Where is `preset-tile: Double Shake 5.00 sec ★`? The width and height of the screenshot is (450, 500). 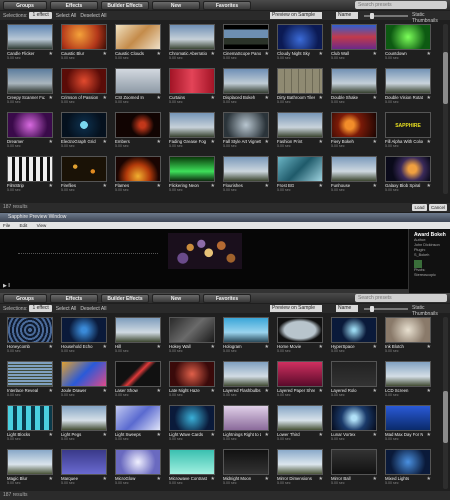
preset-tile: Double Shake 5.00 sec ★ is located at coordinates (355, 86).